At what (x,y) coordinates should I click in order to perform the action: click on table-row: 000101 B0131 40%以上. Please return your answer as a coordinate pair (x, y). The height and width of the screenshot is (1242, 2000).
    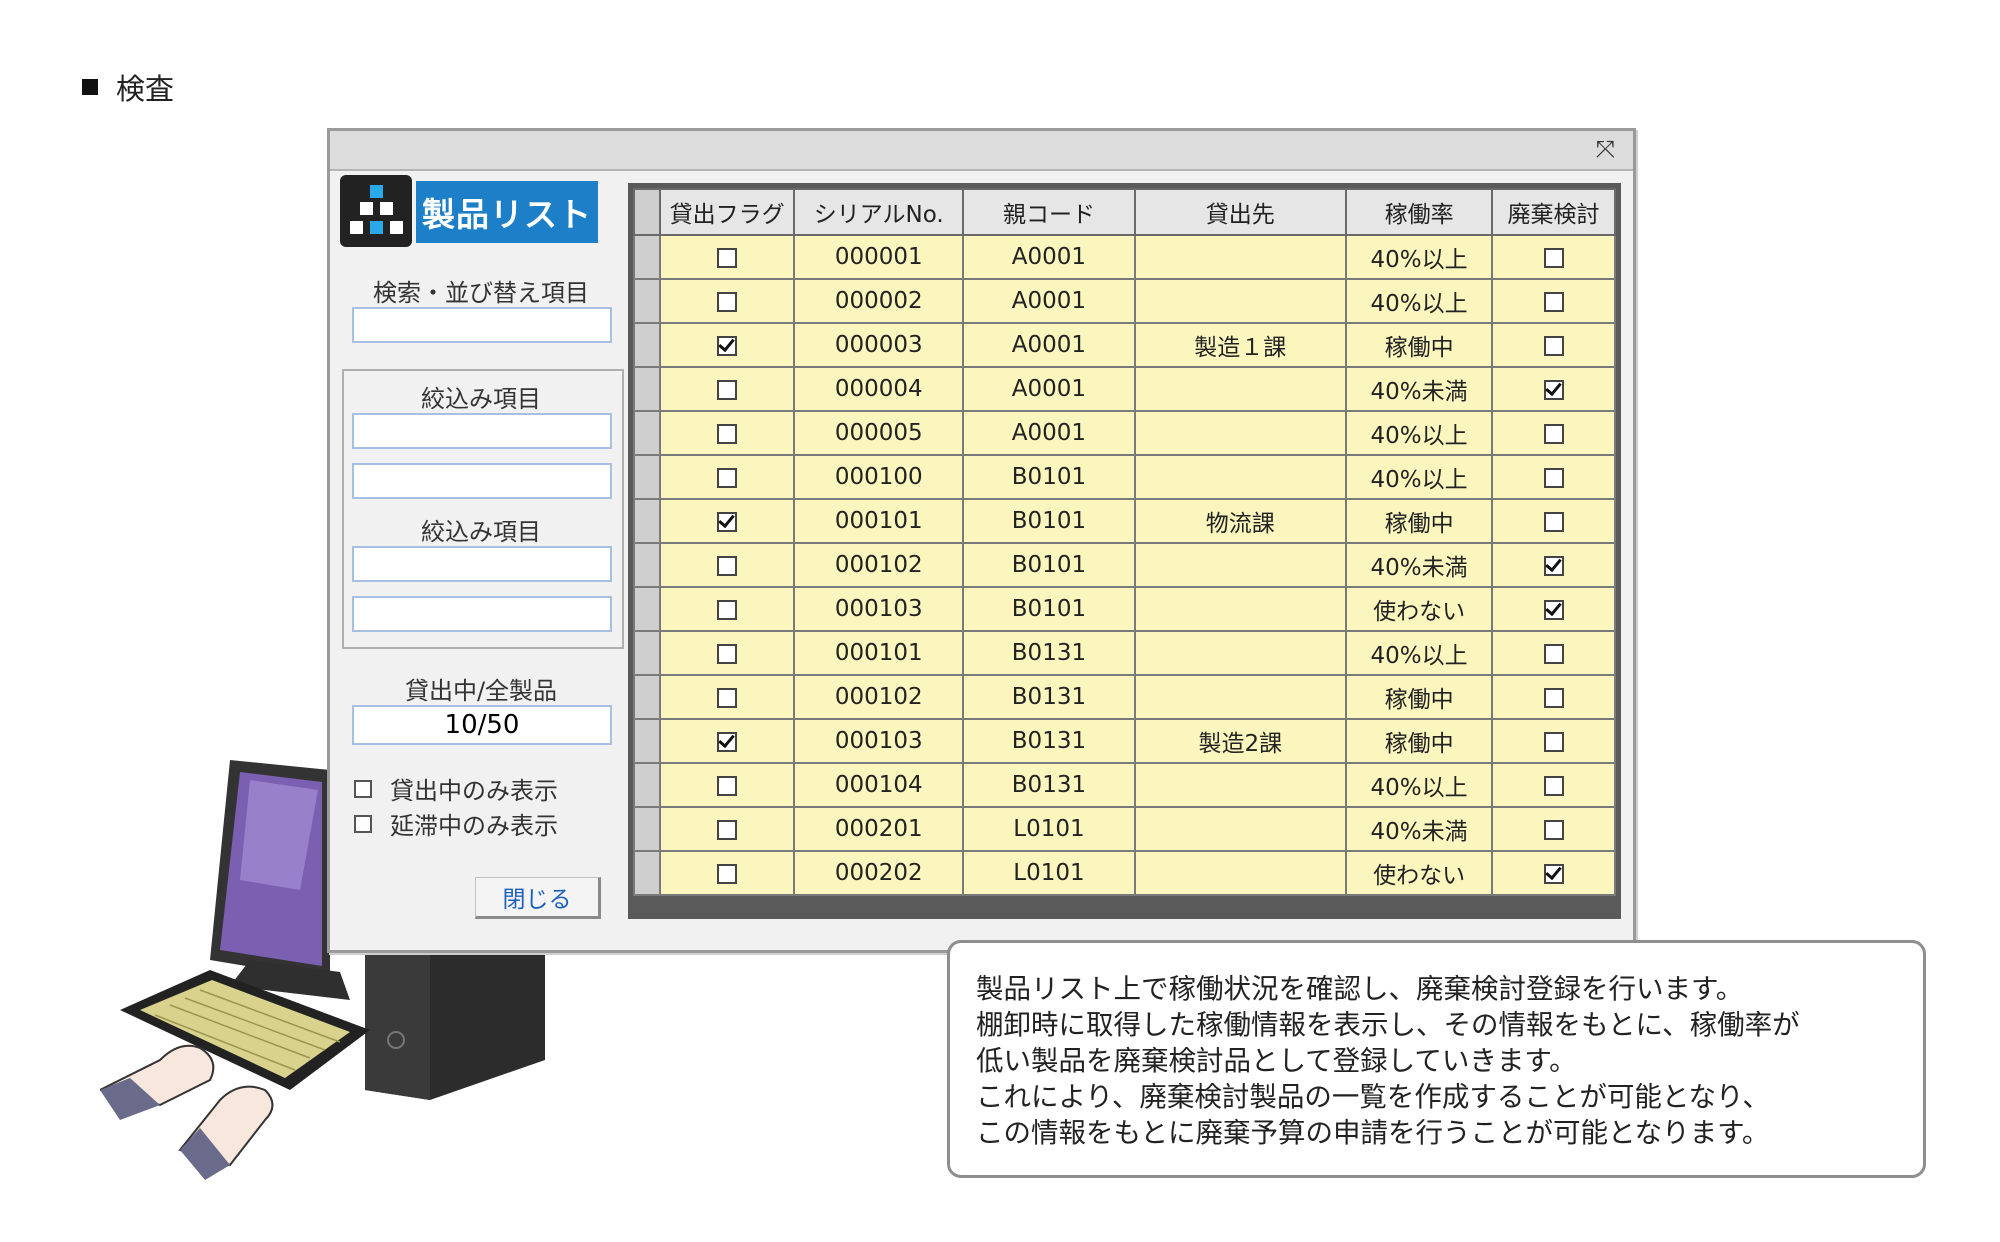
    Looking at the image, I should click on (1124, 653).